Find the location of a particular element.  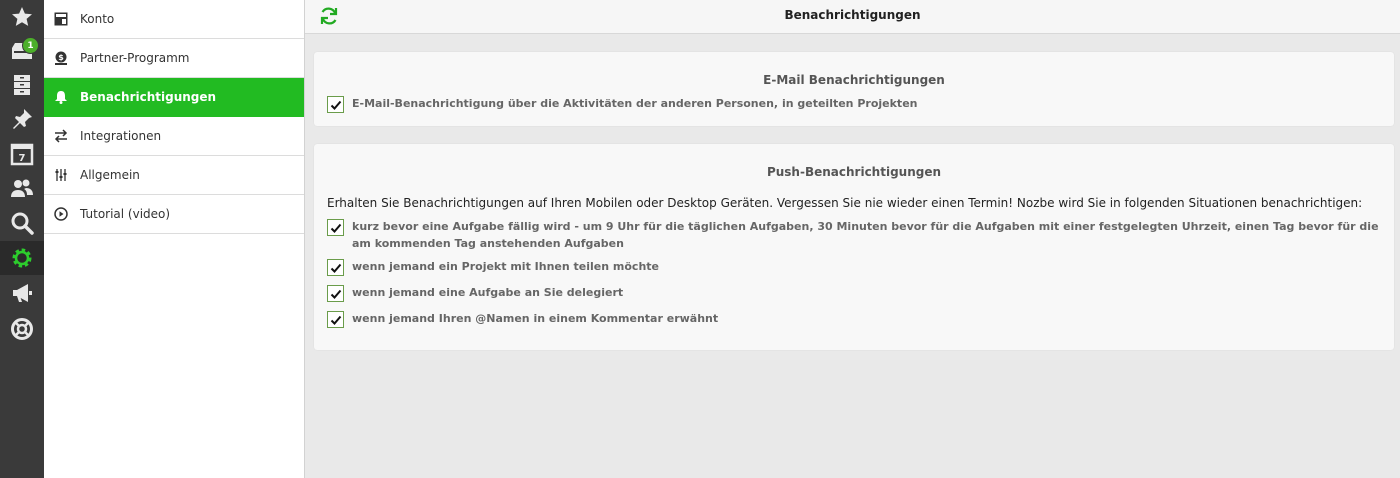

email-activity-checkbox is located at coordinates (335, 104).